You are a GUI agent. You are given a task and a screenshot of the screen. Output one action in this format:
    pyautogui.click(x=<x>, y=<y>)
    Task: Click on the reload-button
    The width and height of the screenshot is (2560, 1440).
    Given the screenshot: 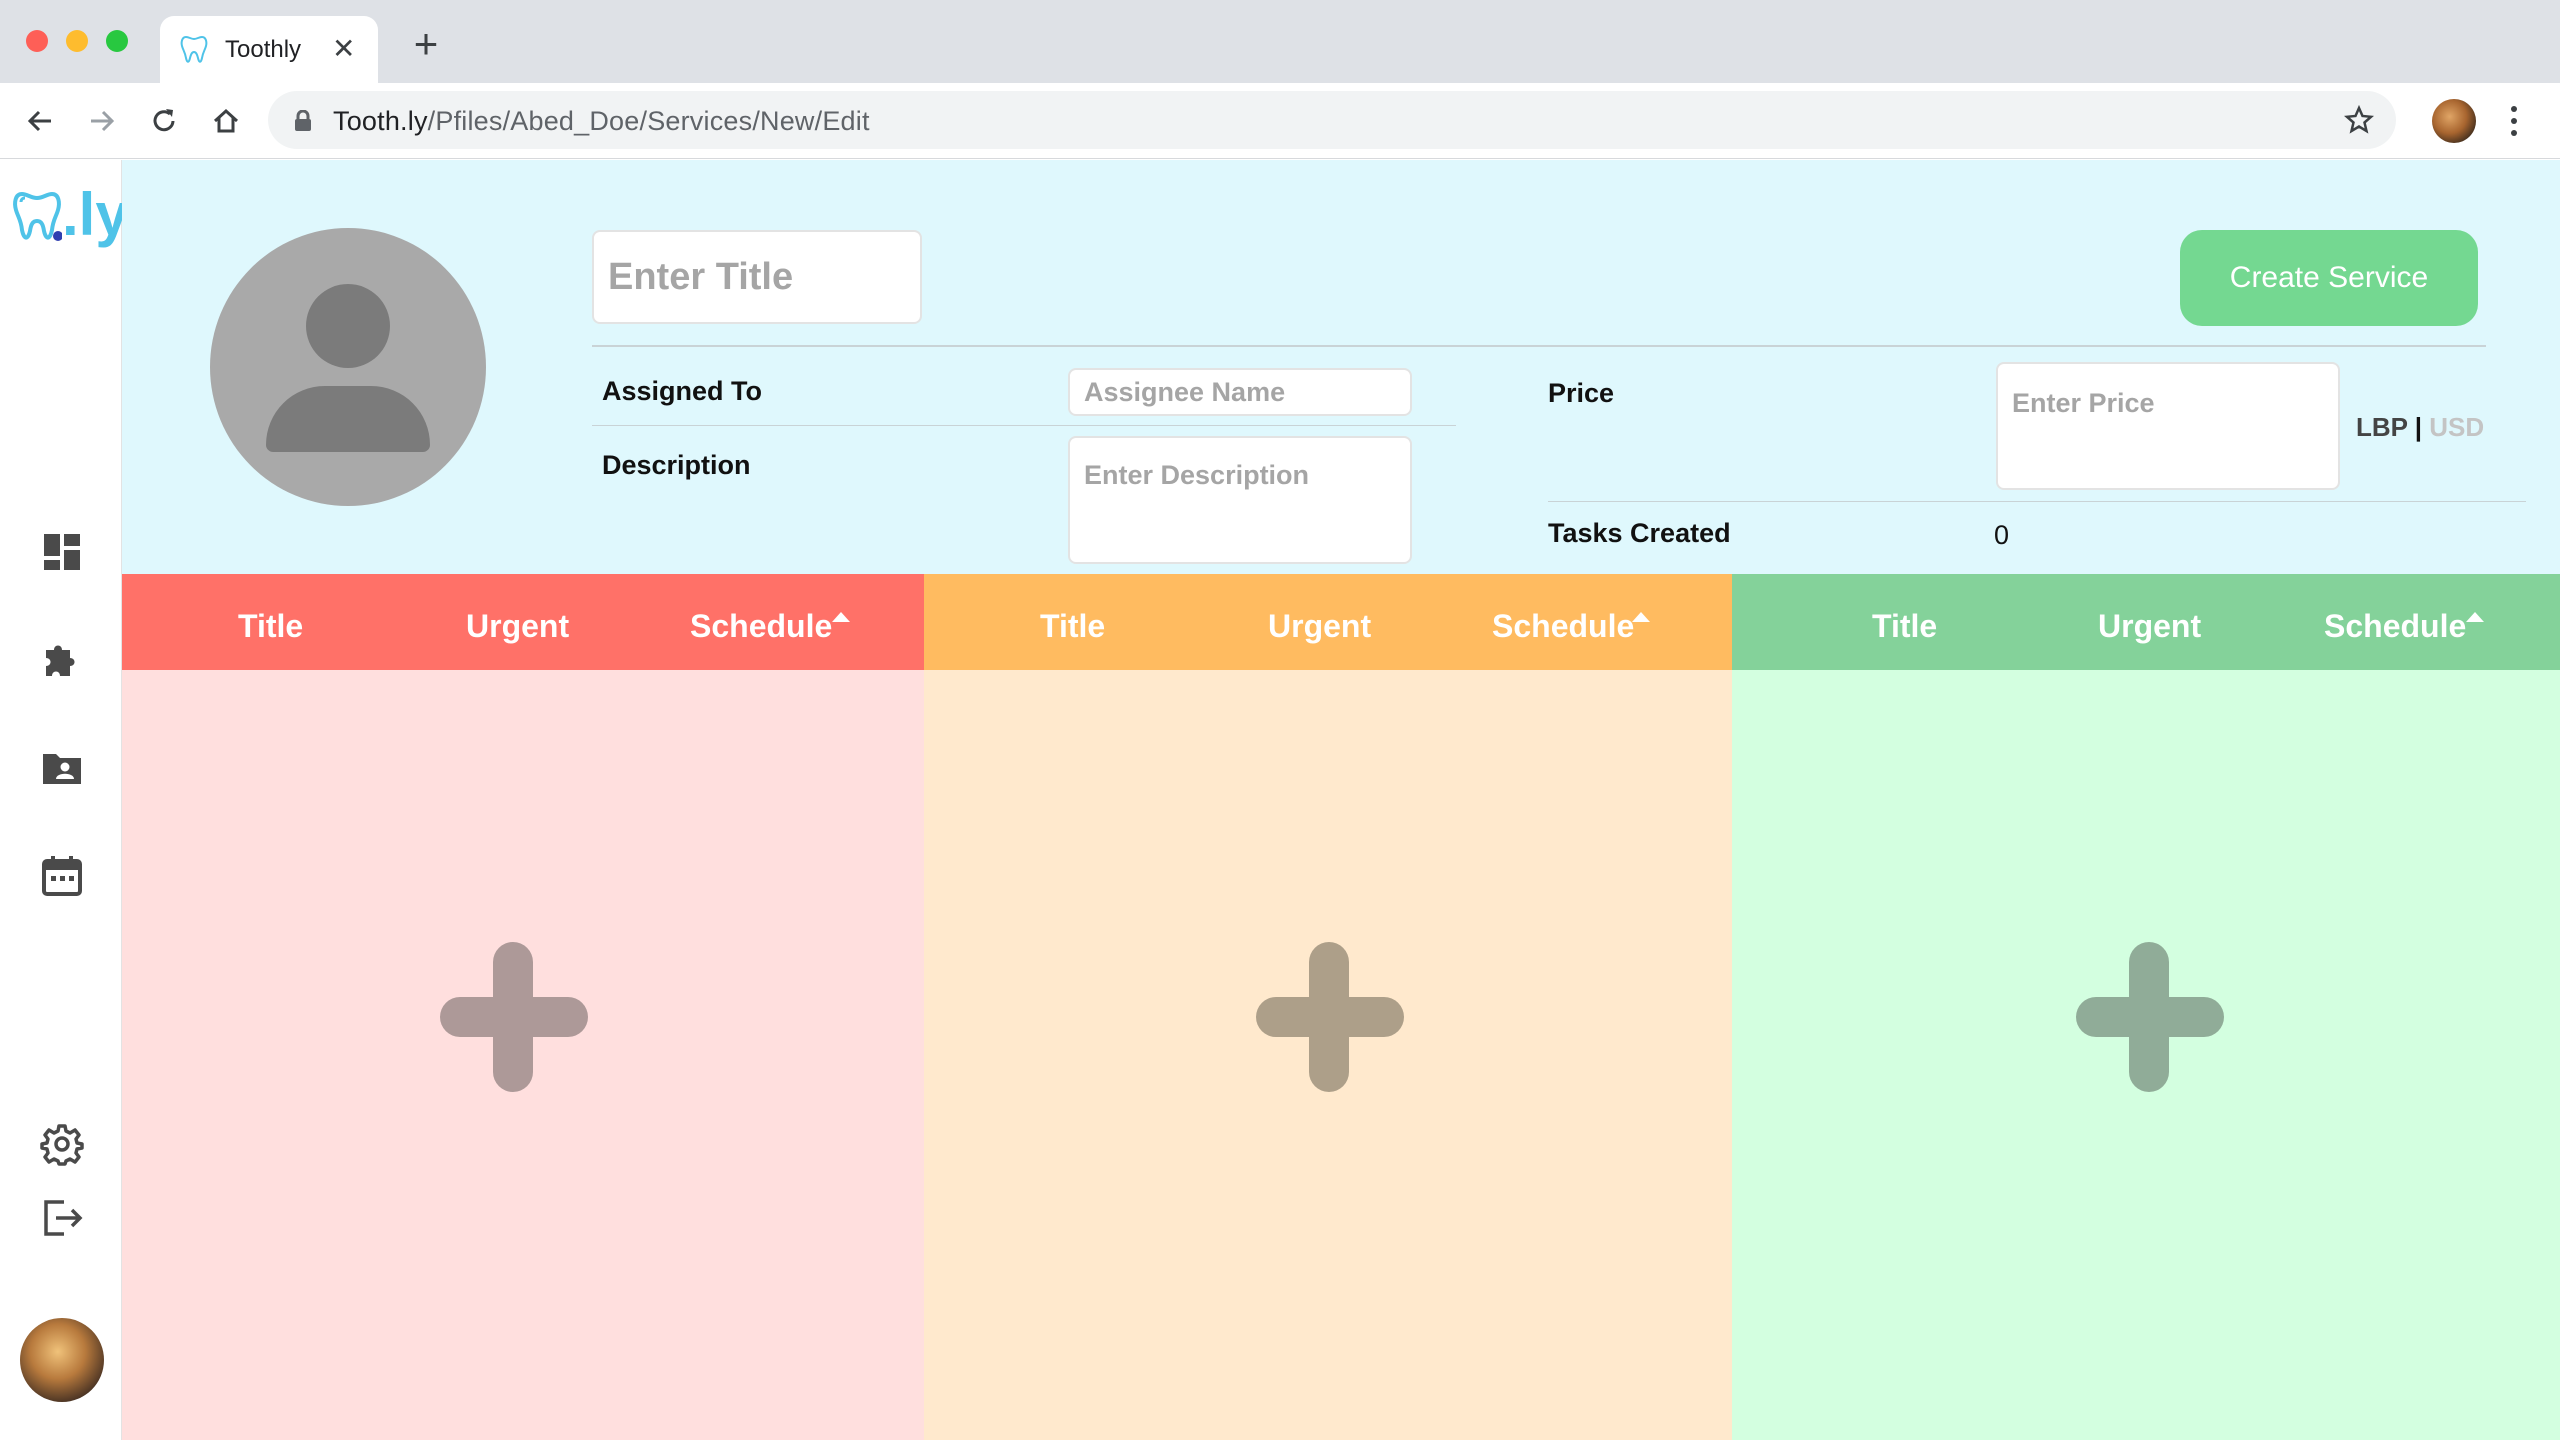 What is the action you would take?
    pyautogui.click(x=164, y=121)
    